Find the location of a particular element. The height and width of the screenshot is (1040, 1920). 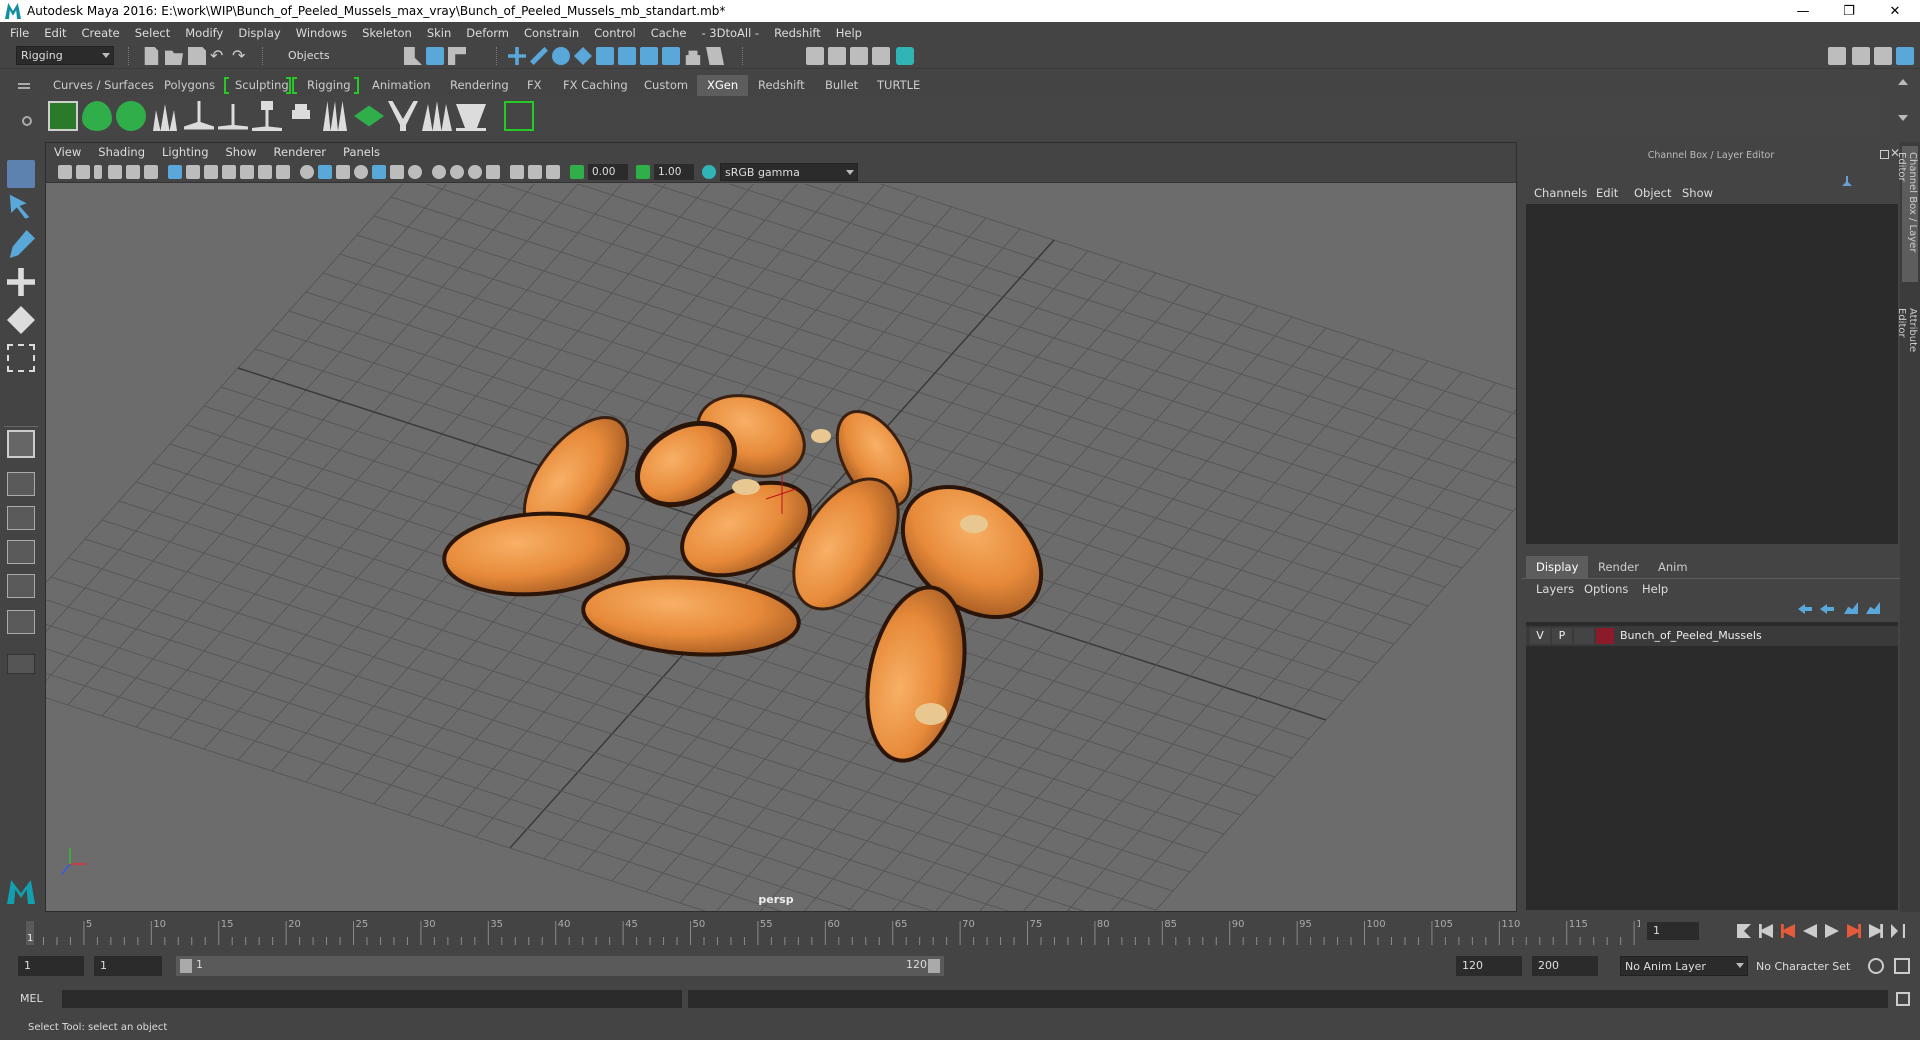

xgen-sculpt-icon is located at coordinates (403, 116).